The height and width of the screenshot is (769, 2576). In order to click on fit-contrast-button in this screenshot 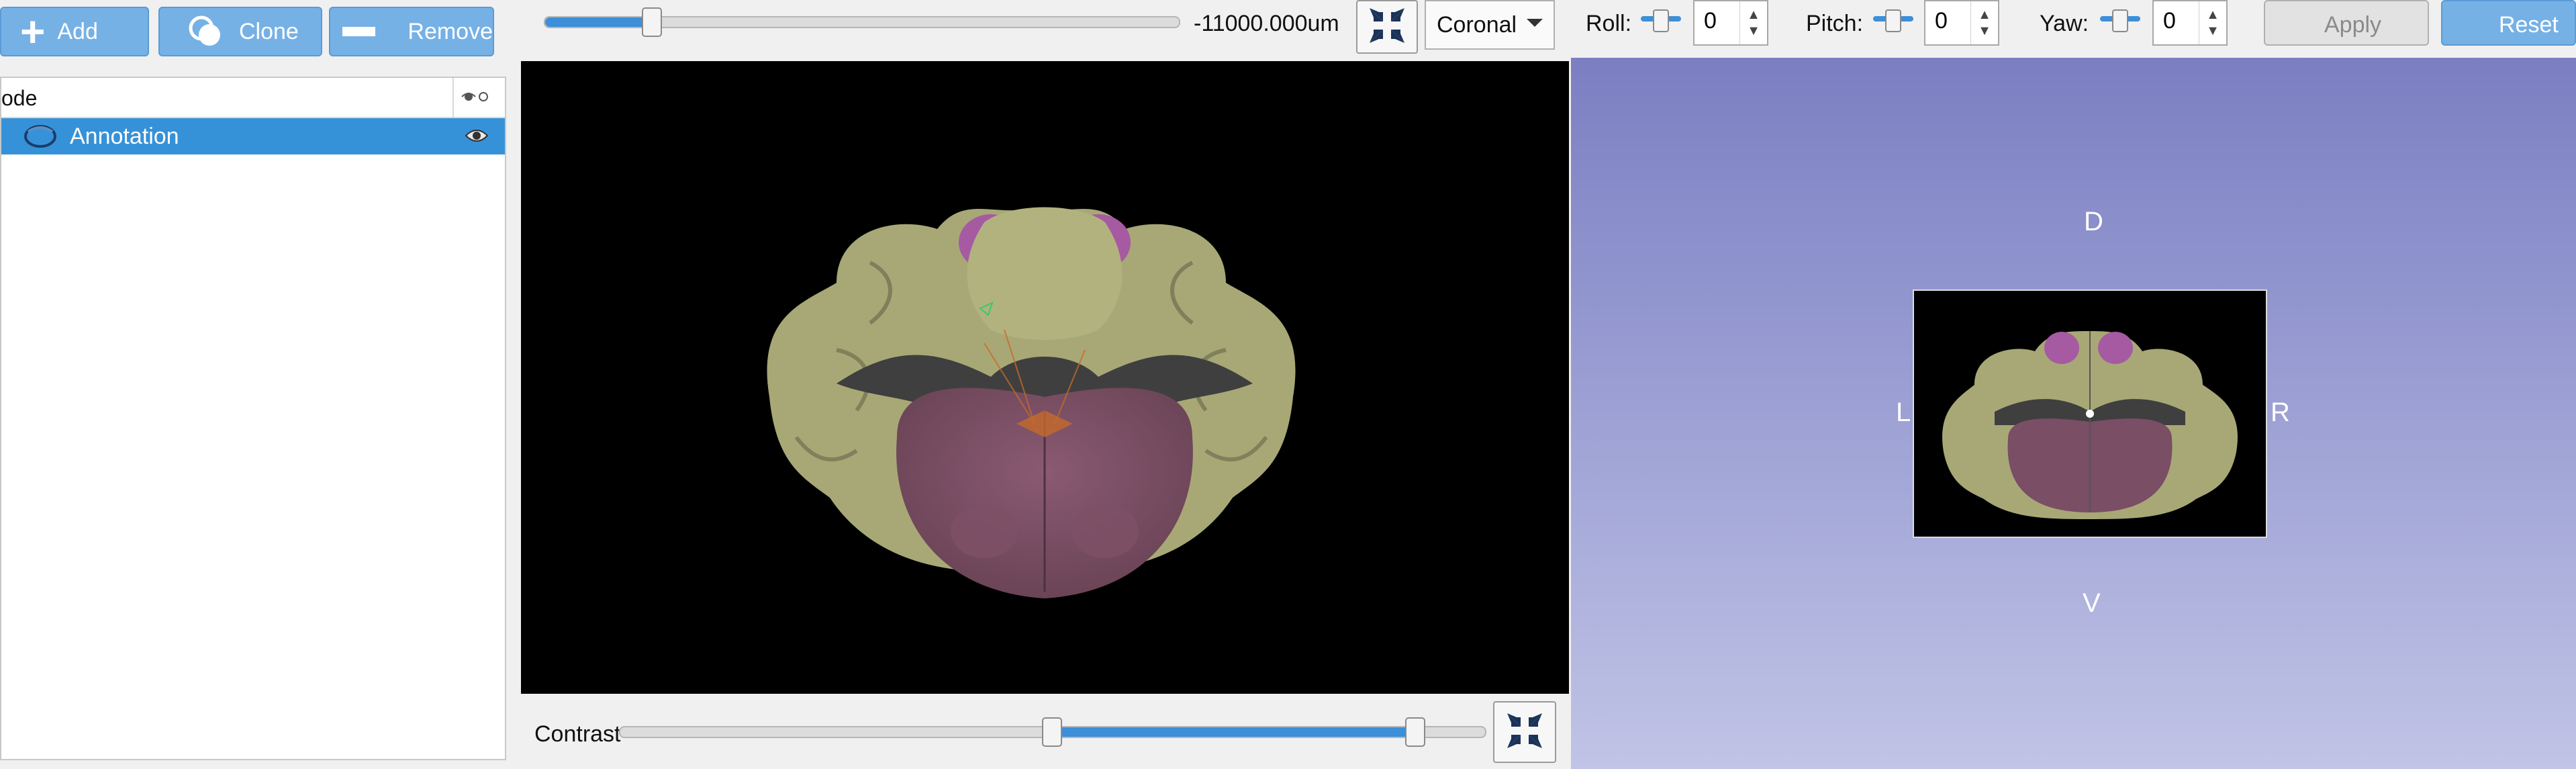, I will do `click(1525, 732)`.